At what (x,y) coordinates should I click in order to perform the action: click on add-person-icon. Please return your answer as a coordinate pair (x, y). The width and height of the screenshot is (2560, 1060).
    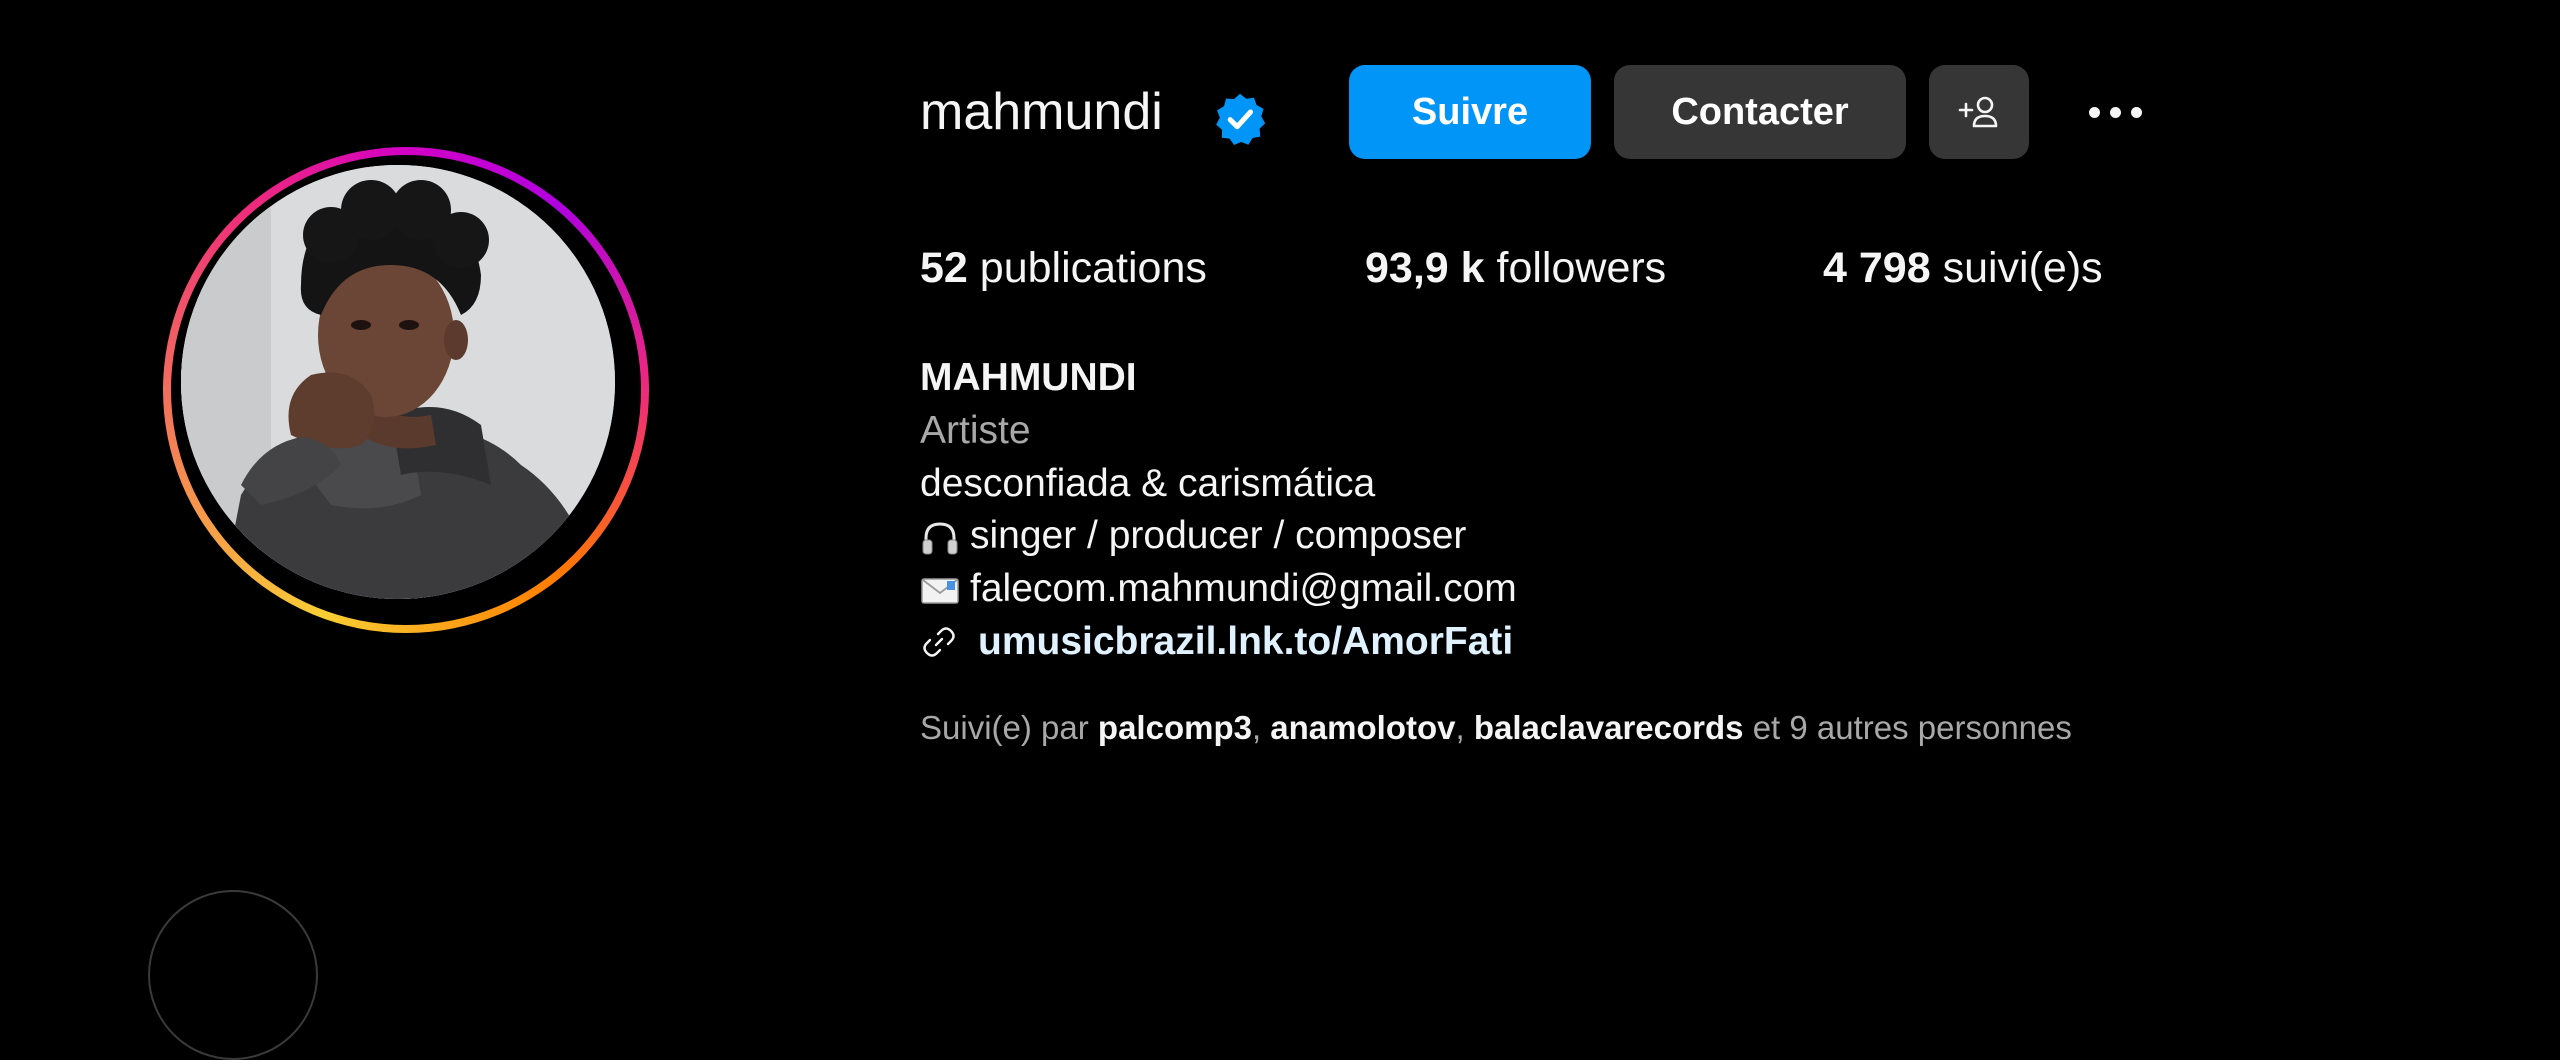
    Looking at the image, I should click on (1978, 112).